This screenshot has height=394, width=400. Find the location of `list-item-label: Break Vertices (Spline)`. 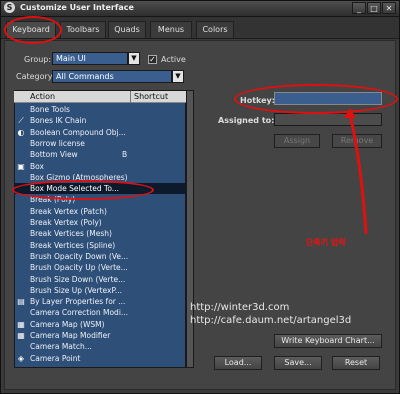

list-item-label: Break Vertices (Spline) is located at coordinates (73, 245).